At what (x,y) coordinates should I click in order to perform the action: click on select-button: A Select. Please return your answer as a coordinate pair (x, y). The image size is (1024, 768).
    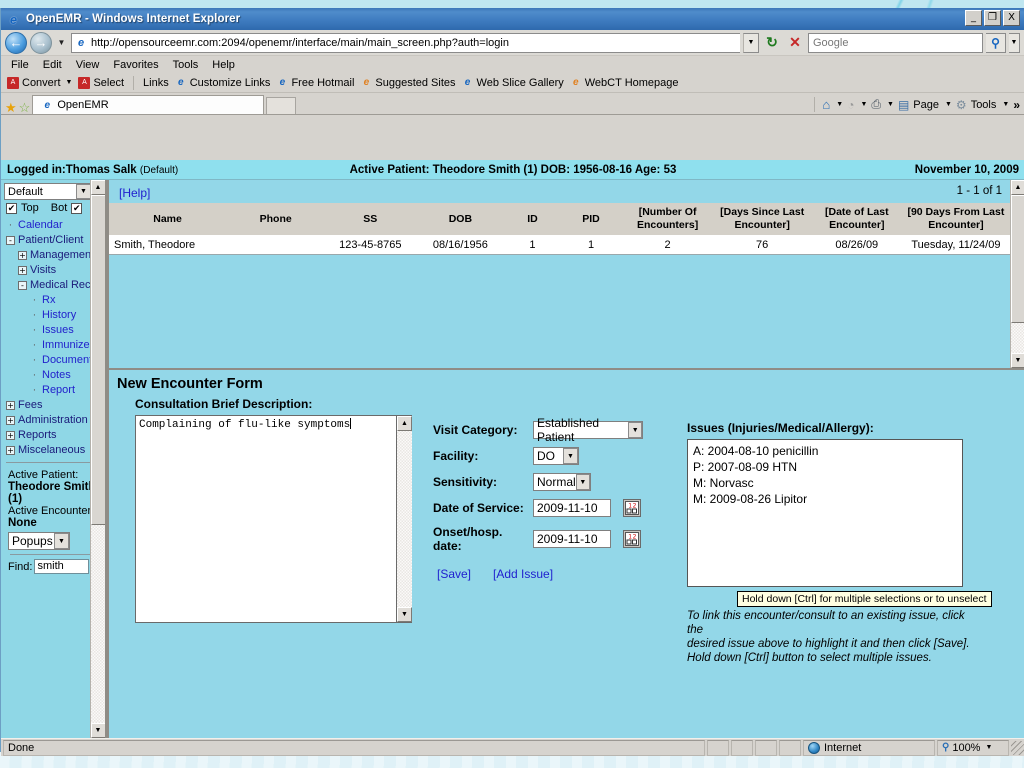
    Looking at the image, I should click on (101, 82).